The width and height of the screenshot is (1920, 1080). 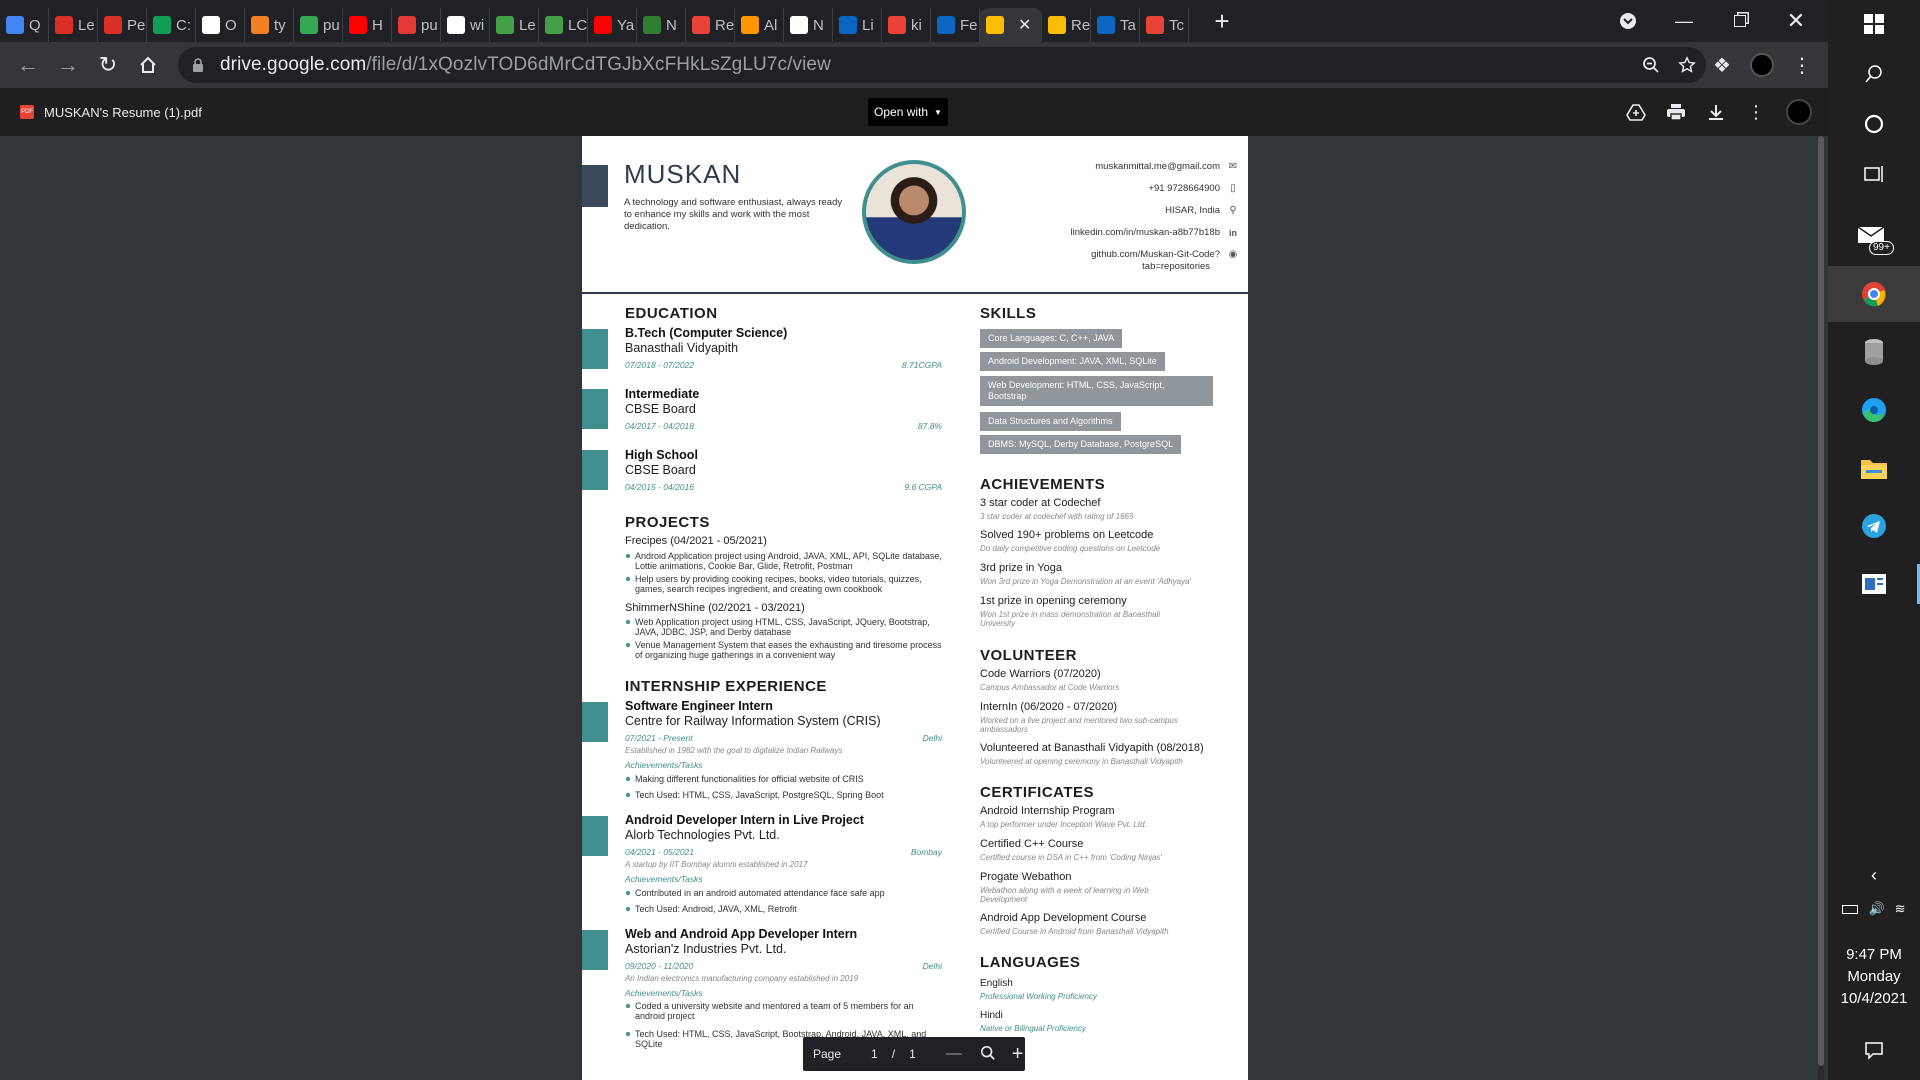 I want to click on taskbar-edge-app, so click(x=1874, y=410).